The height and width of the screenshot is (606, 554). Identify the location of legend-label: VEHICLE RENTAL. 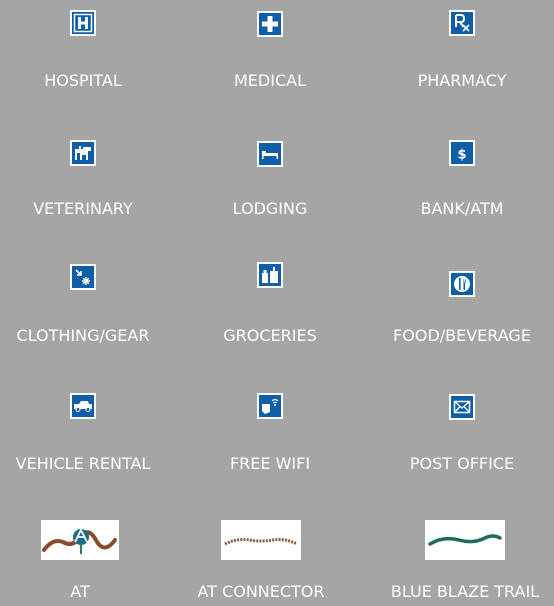
(83, 463).